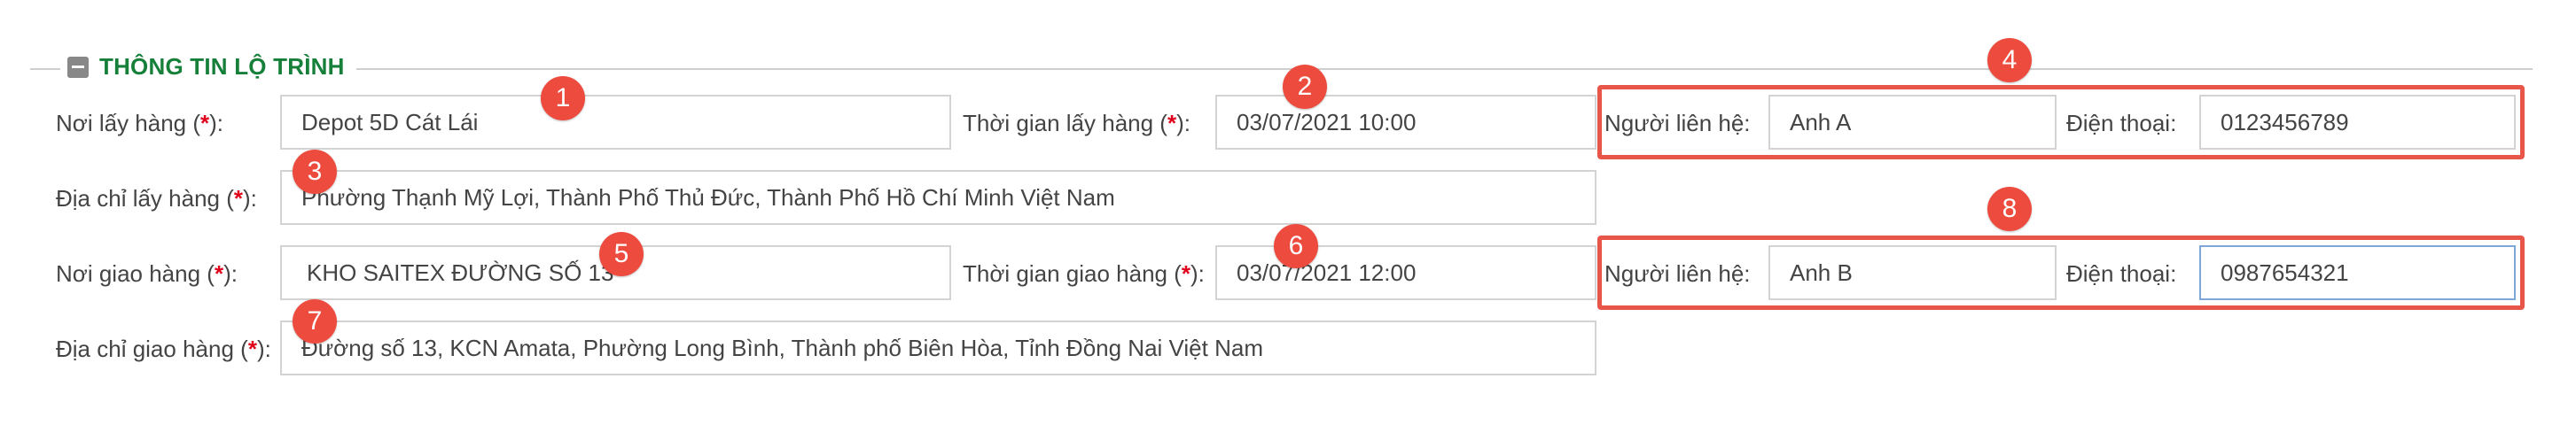 Image resolution: width=2576 pixels, height=425 pixels. I want to click on pickup-place-label: Nơi lấy hàng (*):, so click(140, 123).